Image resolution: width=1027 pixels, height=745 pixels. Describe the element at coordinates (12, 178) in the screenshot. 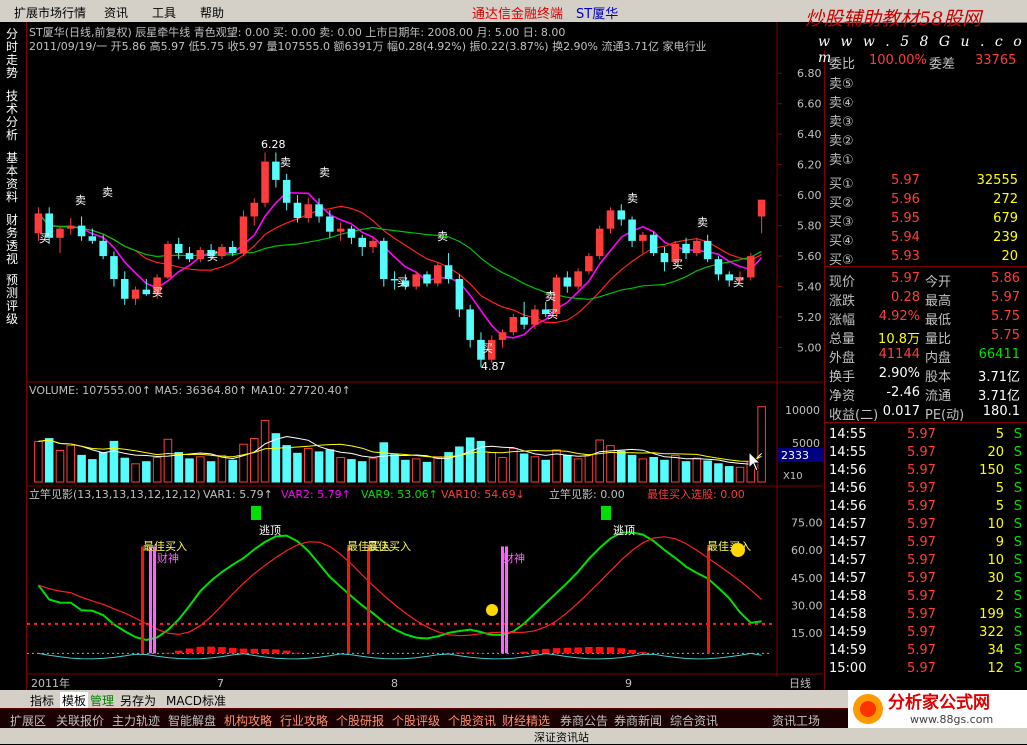

I see `side-tab-basic-info: 基本资料` at that location.